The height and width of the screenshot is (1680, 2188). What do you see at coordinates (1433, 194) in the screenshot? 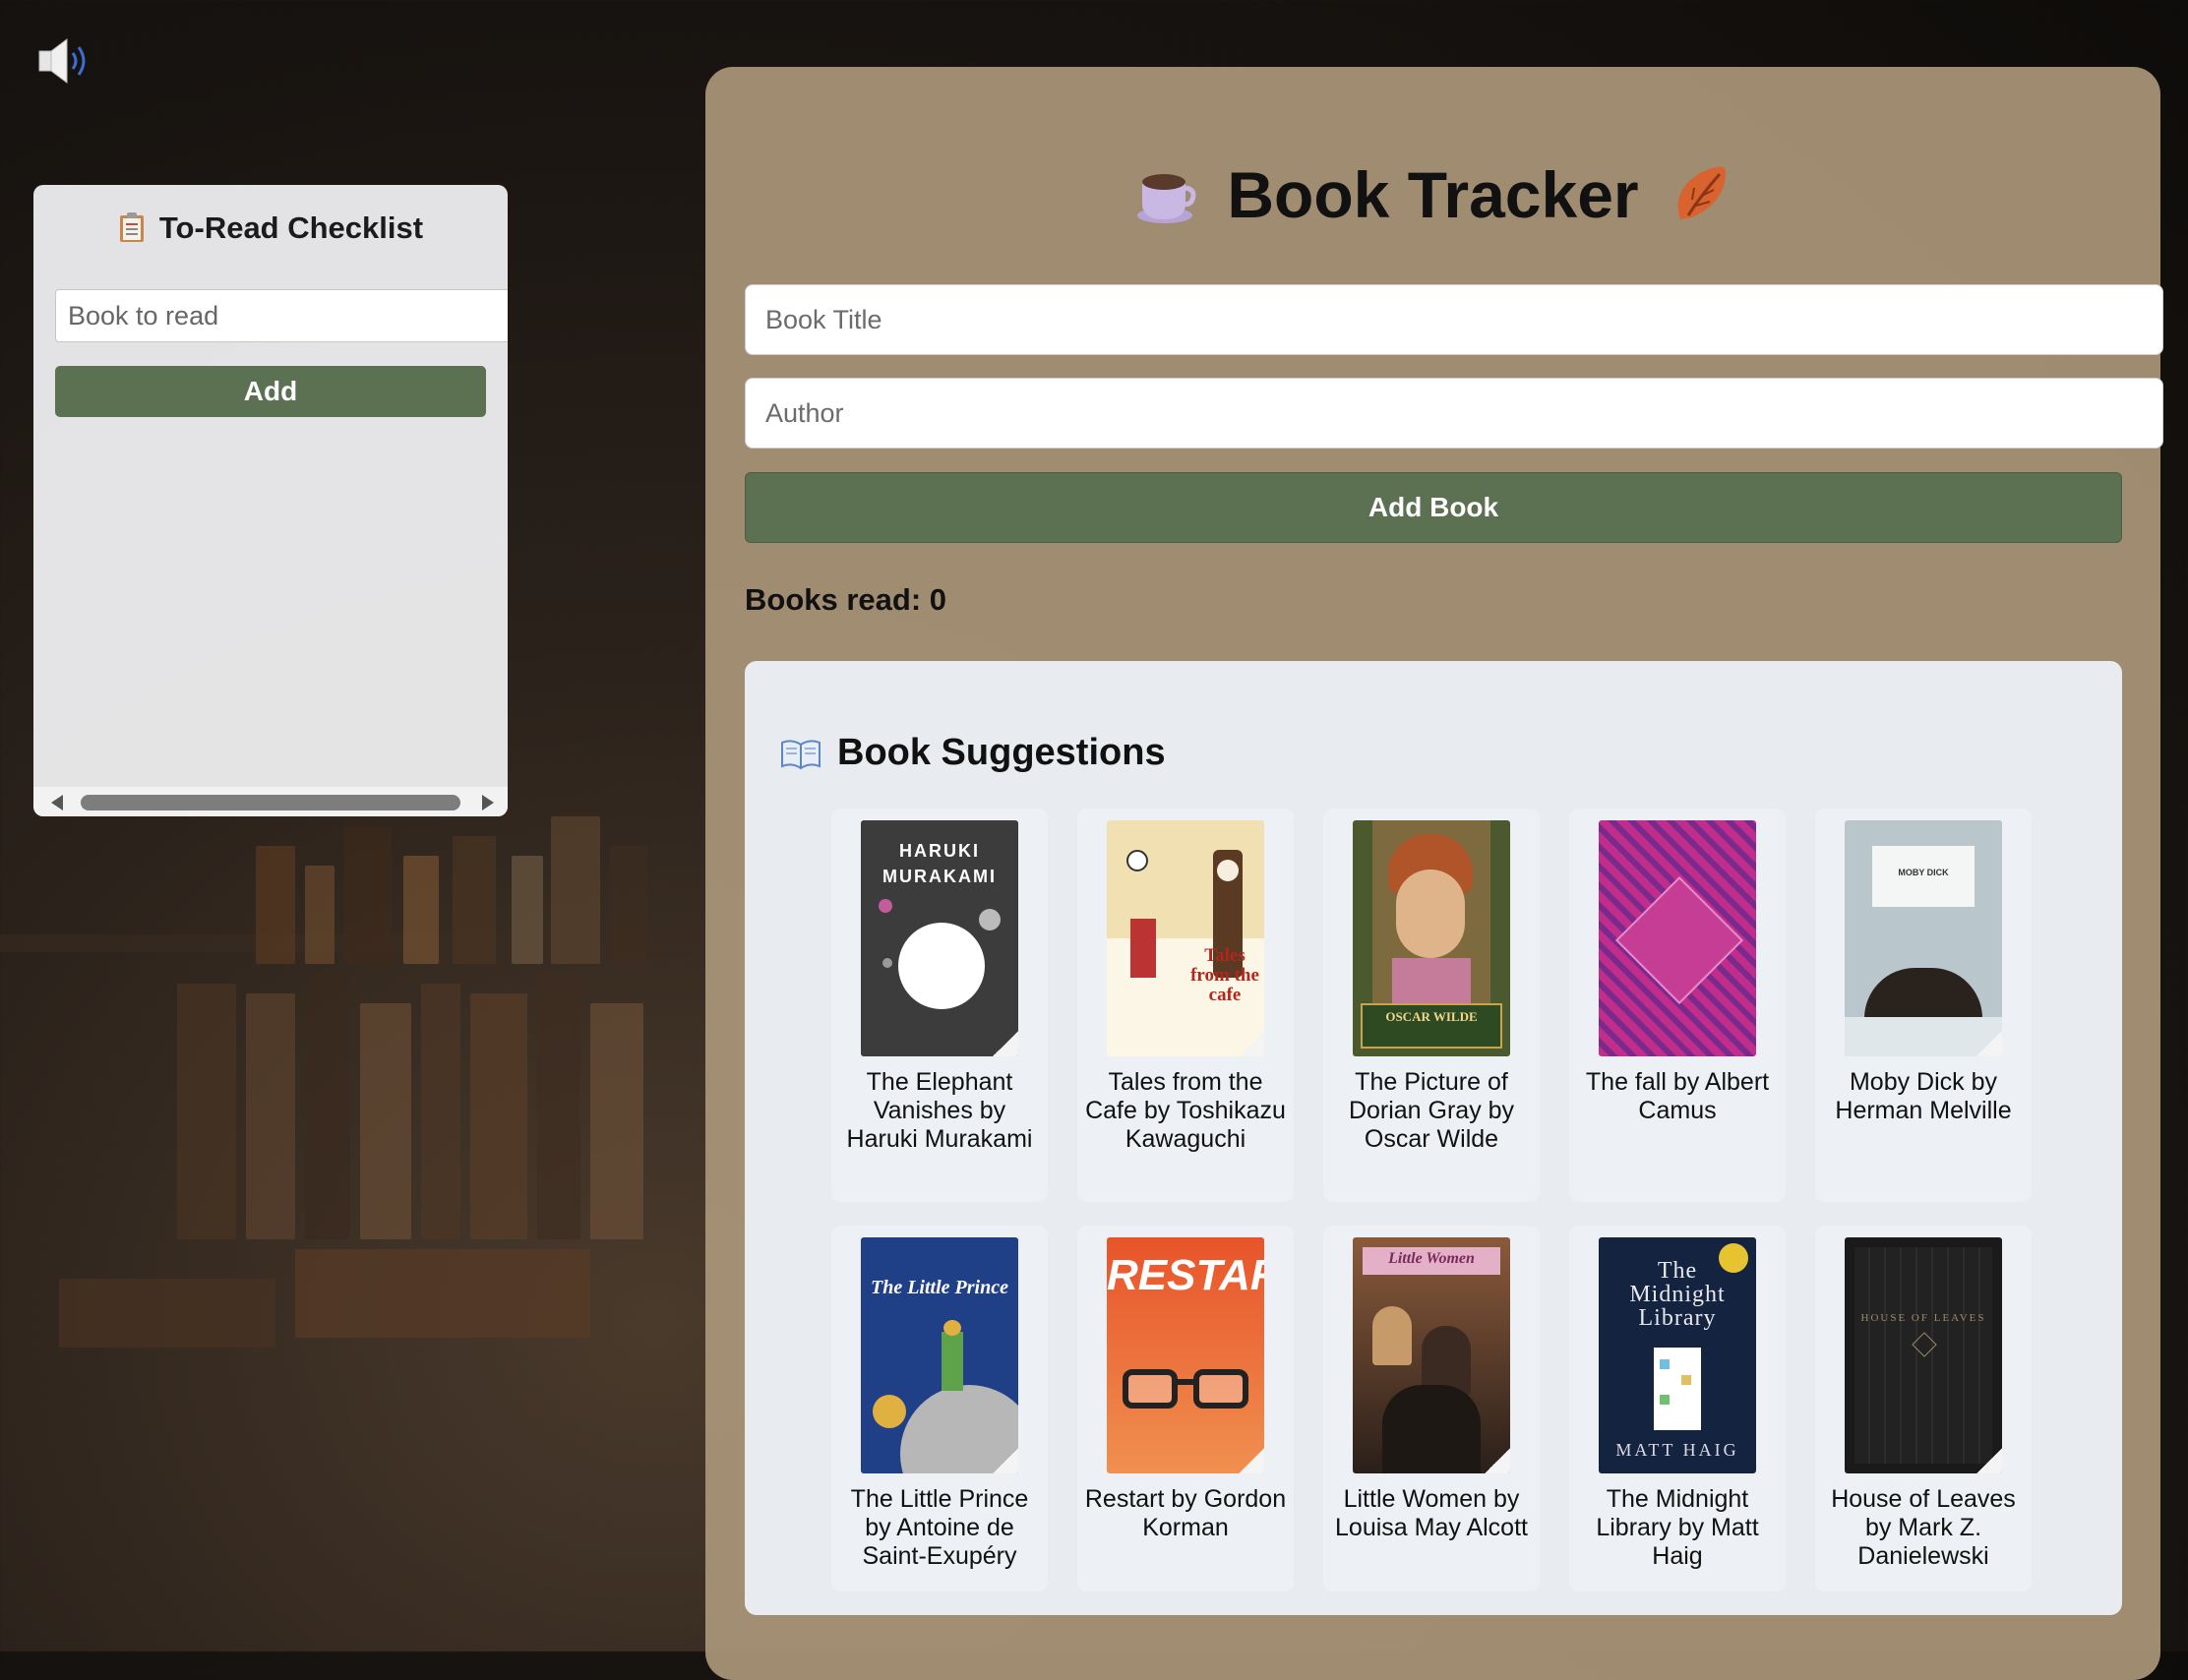
I see `tracker-title: Book Tracker` at bounding box center [1433, 194].